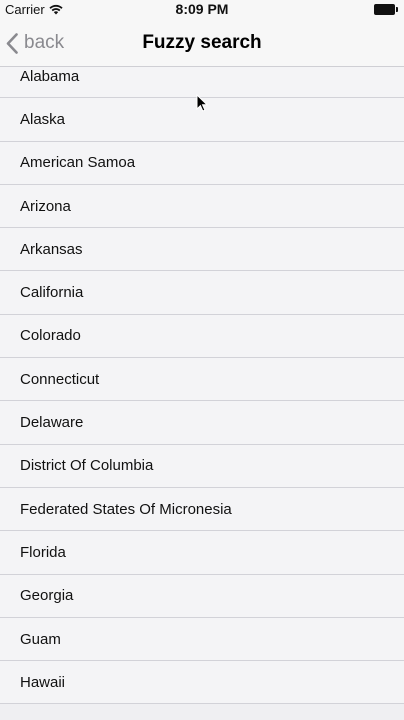  What do you see at coordinates (202, 77) in the screenshot?
I see `list-item: Alabama` at bounding box center [202, 77].